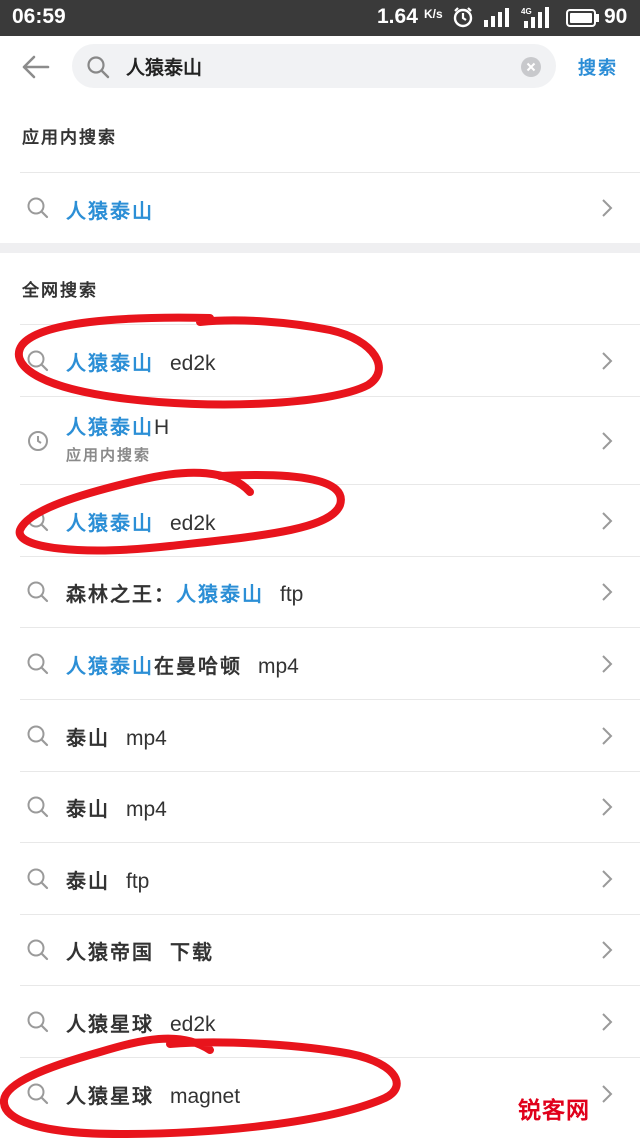 The width and height of the screenshot is (640, 1138). What do you see at coordinates (320, 208) in the screenshot?
I see `list-item-in-app: 人猿泰山` at bounding box center [320, 208].